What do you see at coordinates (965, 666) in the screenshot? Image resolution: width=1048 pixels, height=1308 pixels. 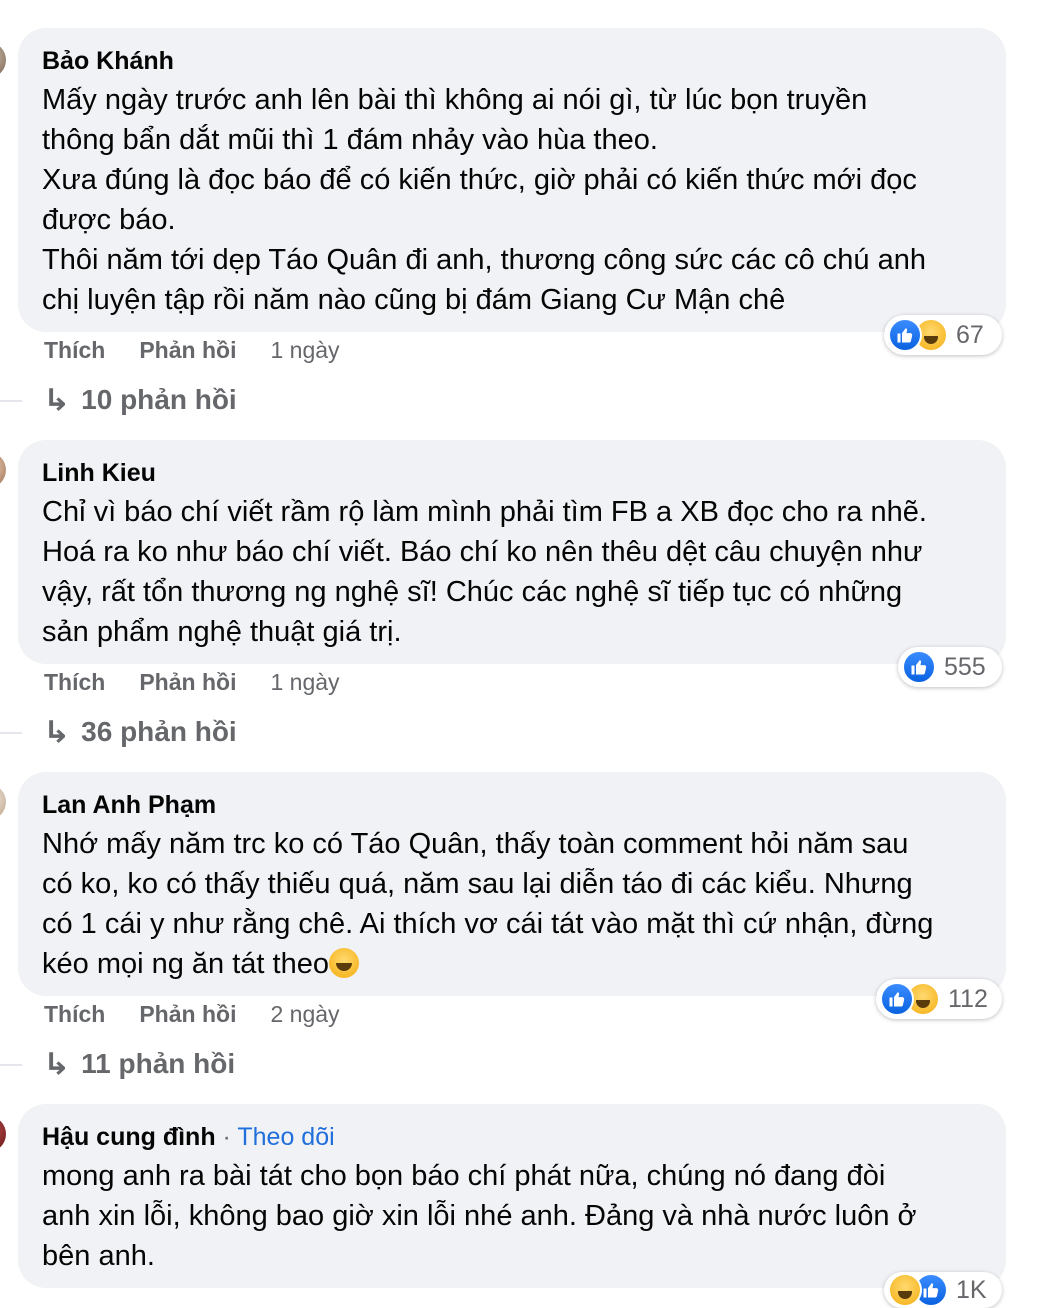 I see `reaction-count: 555` at bounding box center [965, 666].